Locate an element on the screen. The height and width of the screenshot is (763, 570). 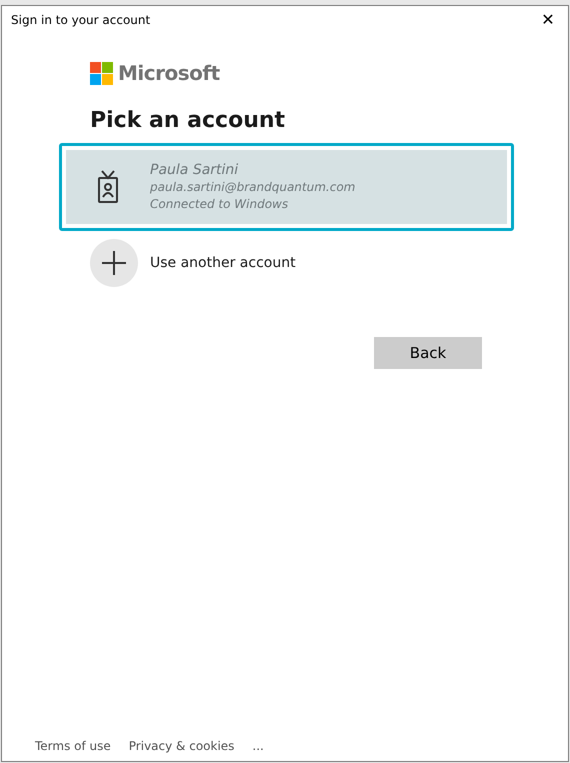
use-another-account-link: Use another account is located at coordinates (223, 263).